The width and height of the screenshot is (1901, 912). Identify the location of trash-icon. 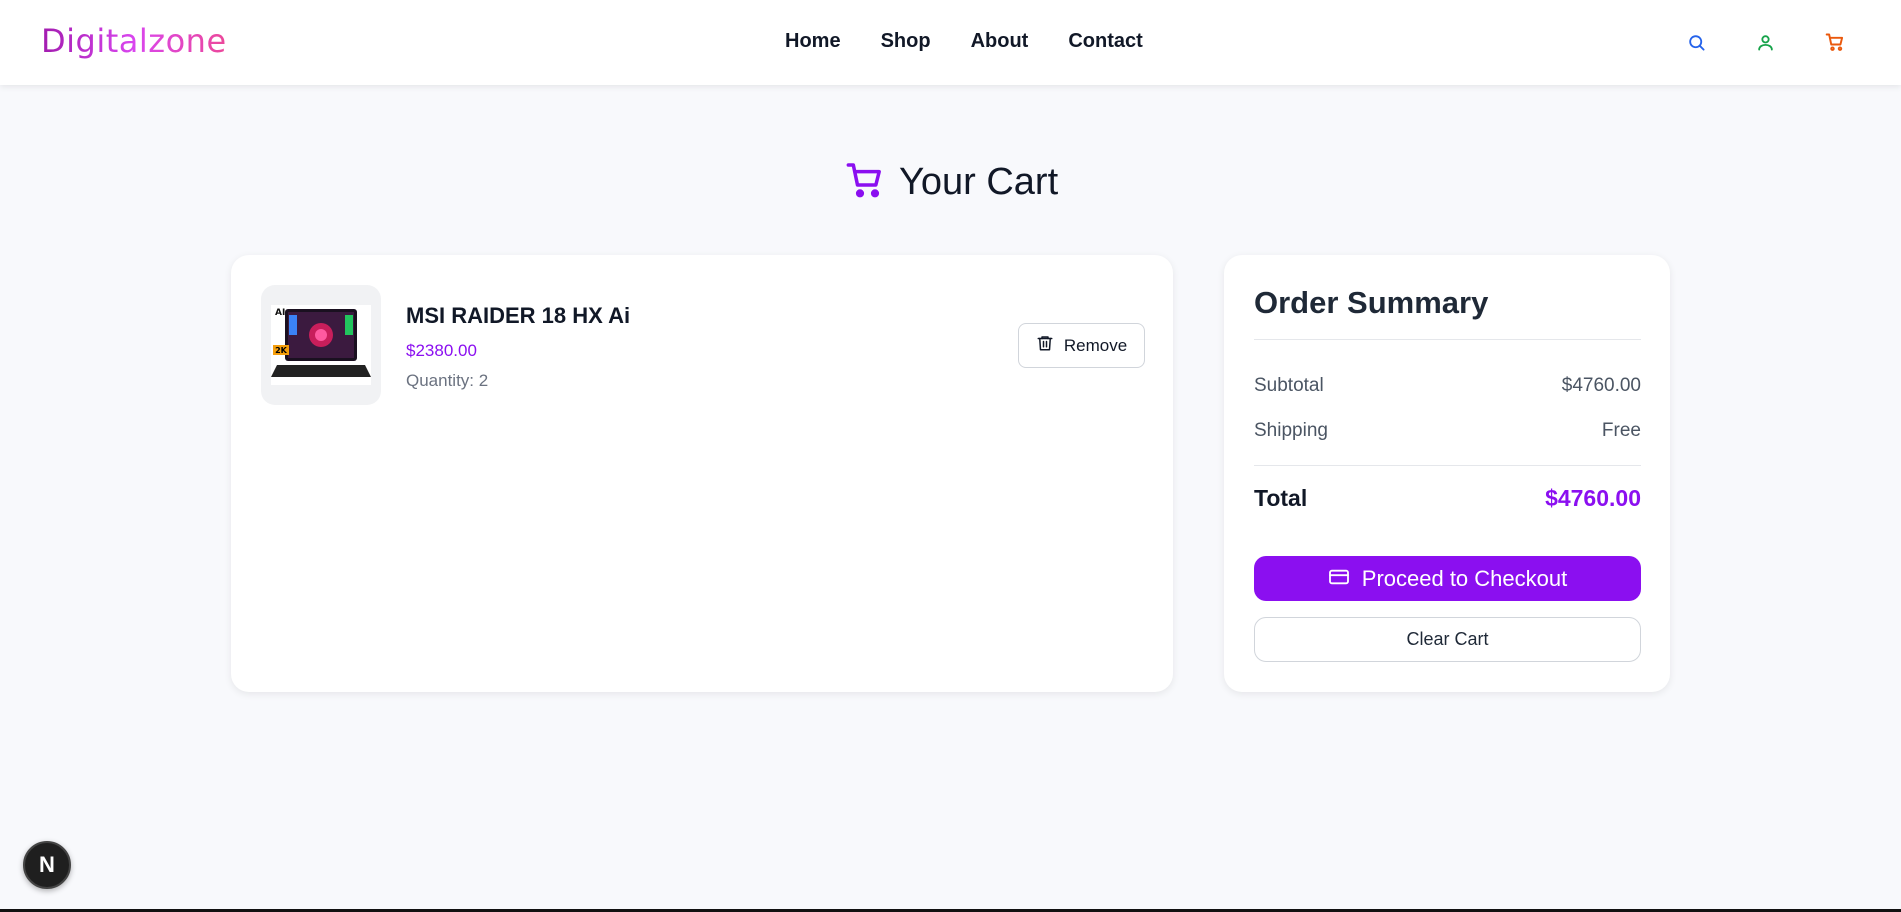
(1045, 345).